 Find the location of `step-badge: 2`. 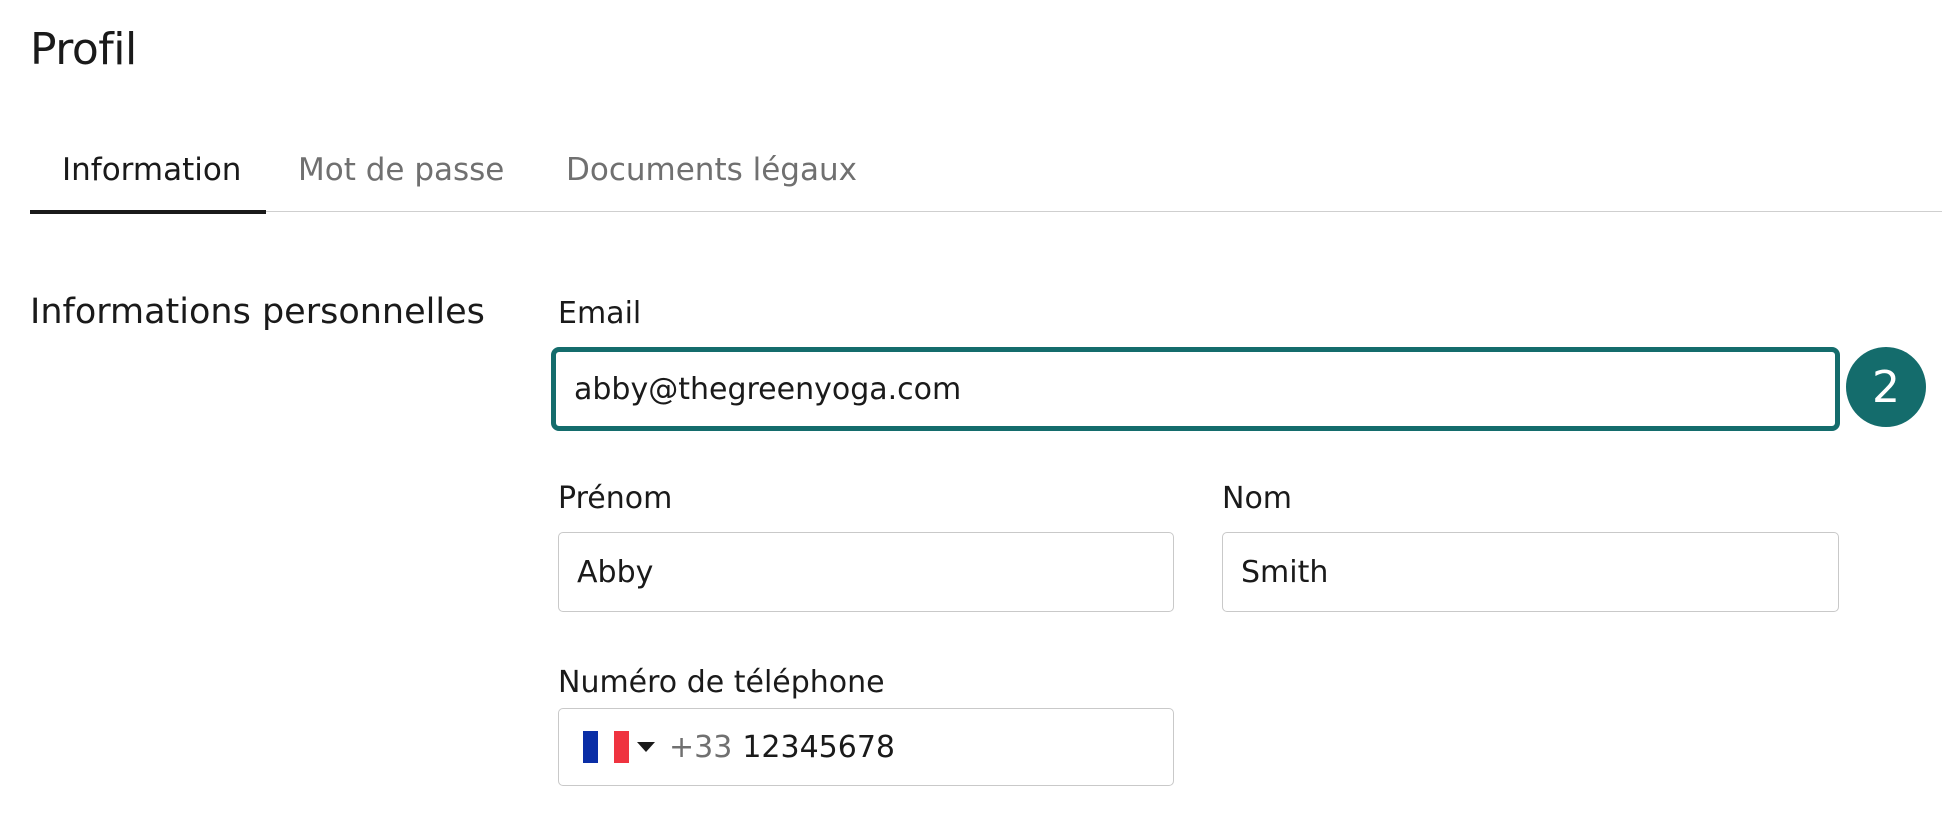

step-badge: 2 is located at coordinates (1886, 387).